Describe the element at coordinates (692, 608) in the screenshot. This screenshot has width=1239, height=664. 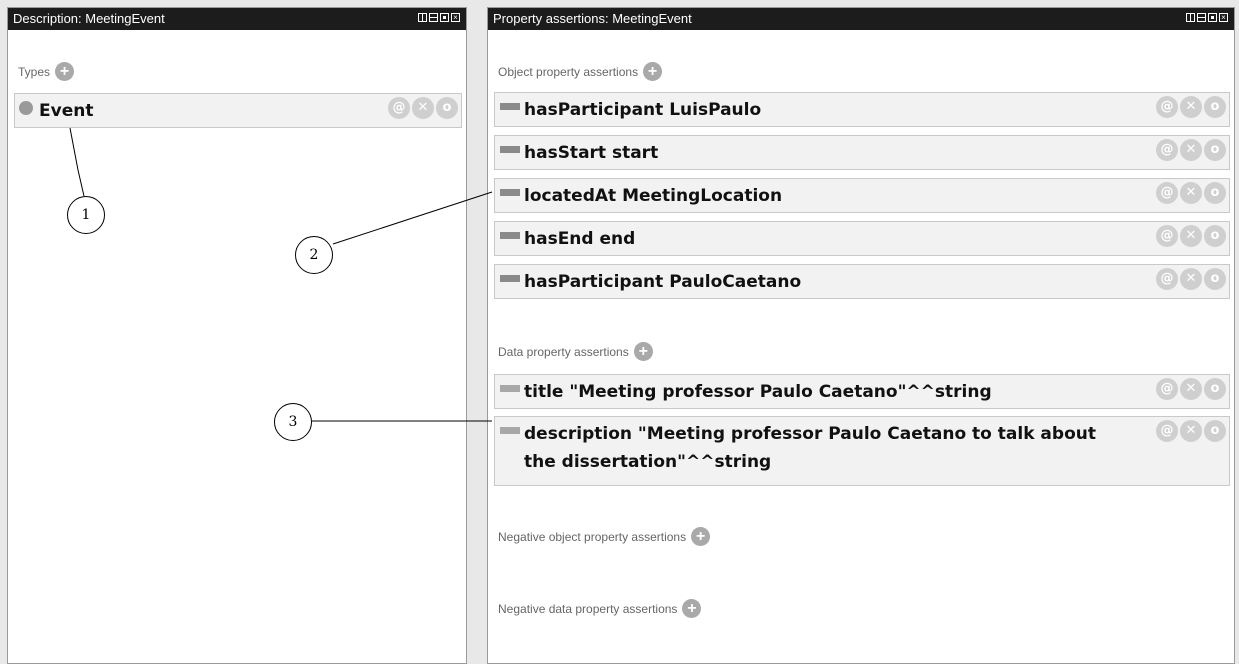
I see `add-negative-data-assertion-icon: +` at that location.